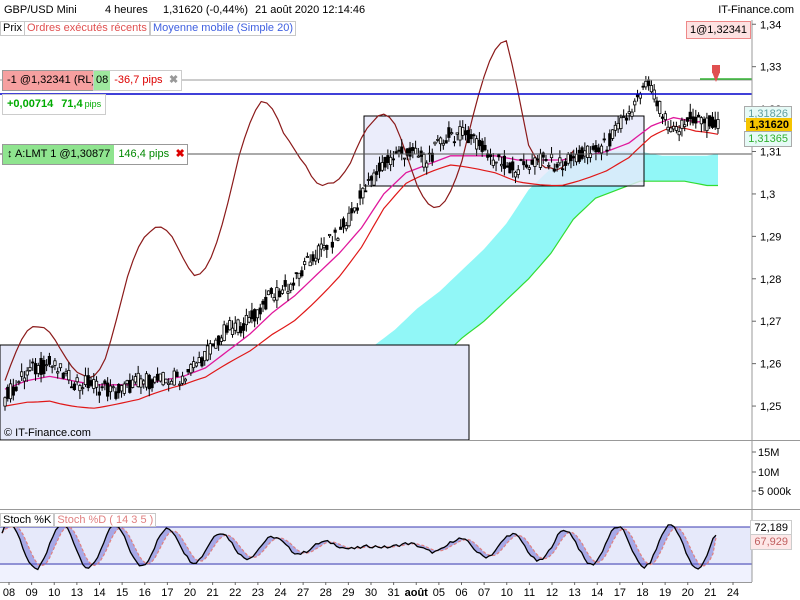  What do you see at coordinates (39, 80) in the screenshot?
I see `sell-label-text: -1 @1,32341` at bounding box center [39, 80].